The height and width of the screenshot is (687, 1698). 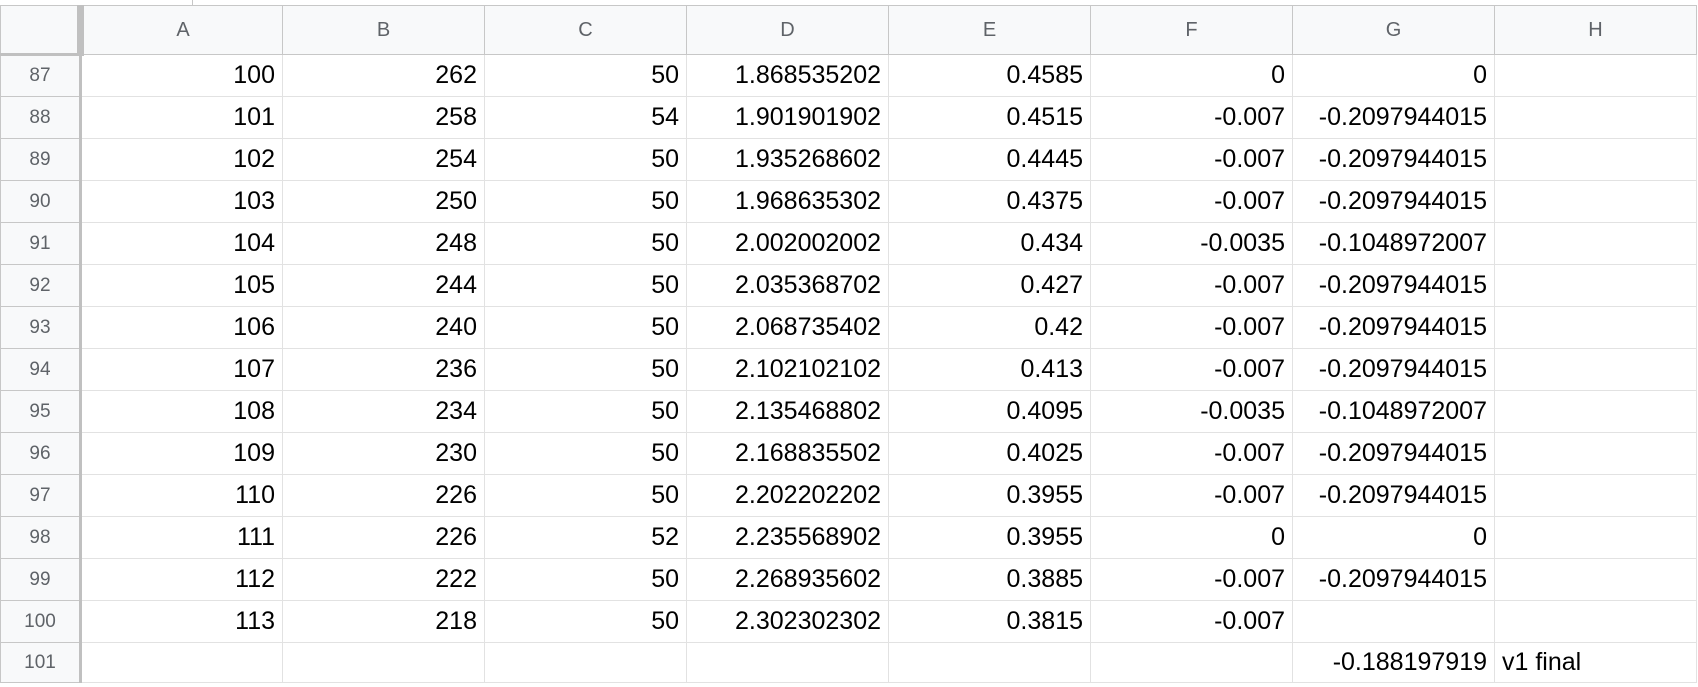 I want to click on cell-a: 108, so click(x=181, y=411).